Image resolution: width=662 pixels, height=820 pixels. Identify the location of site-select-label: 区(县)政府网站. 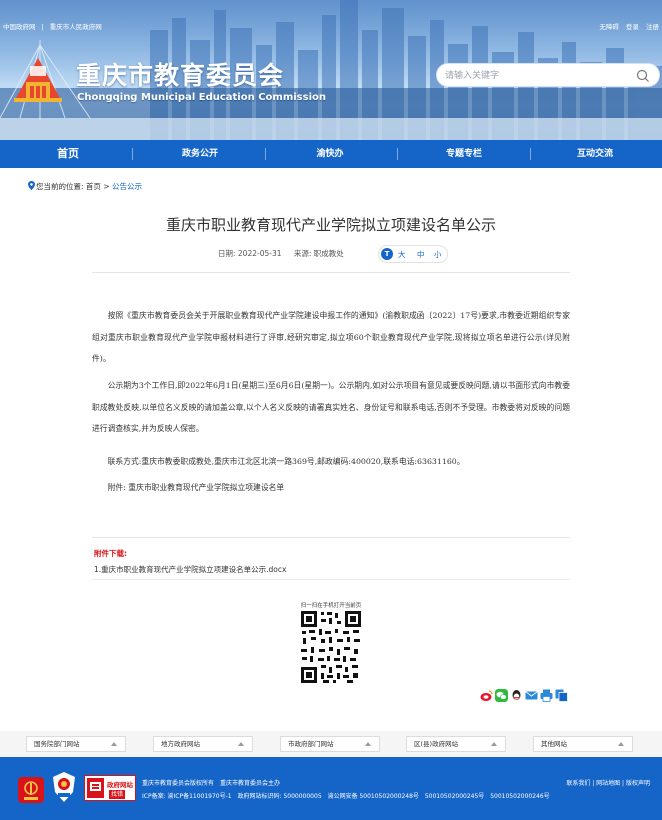
(436, 744).